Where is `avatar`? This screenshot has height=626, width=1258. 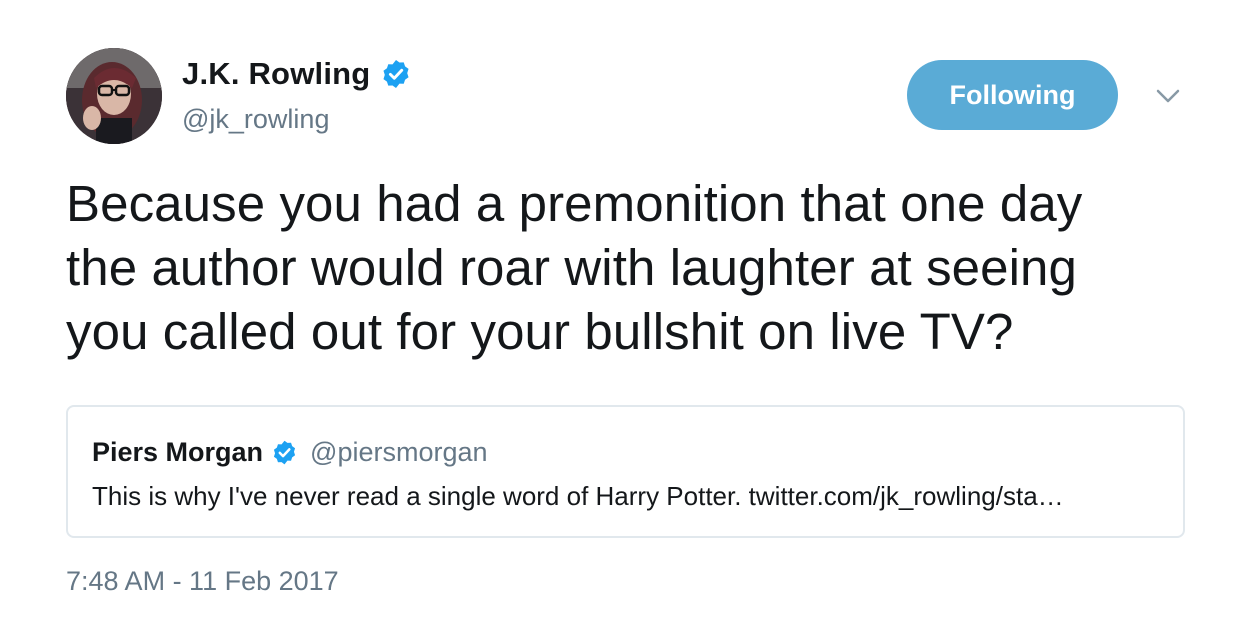
avatar is located at coordinates (114, 96).